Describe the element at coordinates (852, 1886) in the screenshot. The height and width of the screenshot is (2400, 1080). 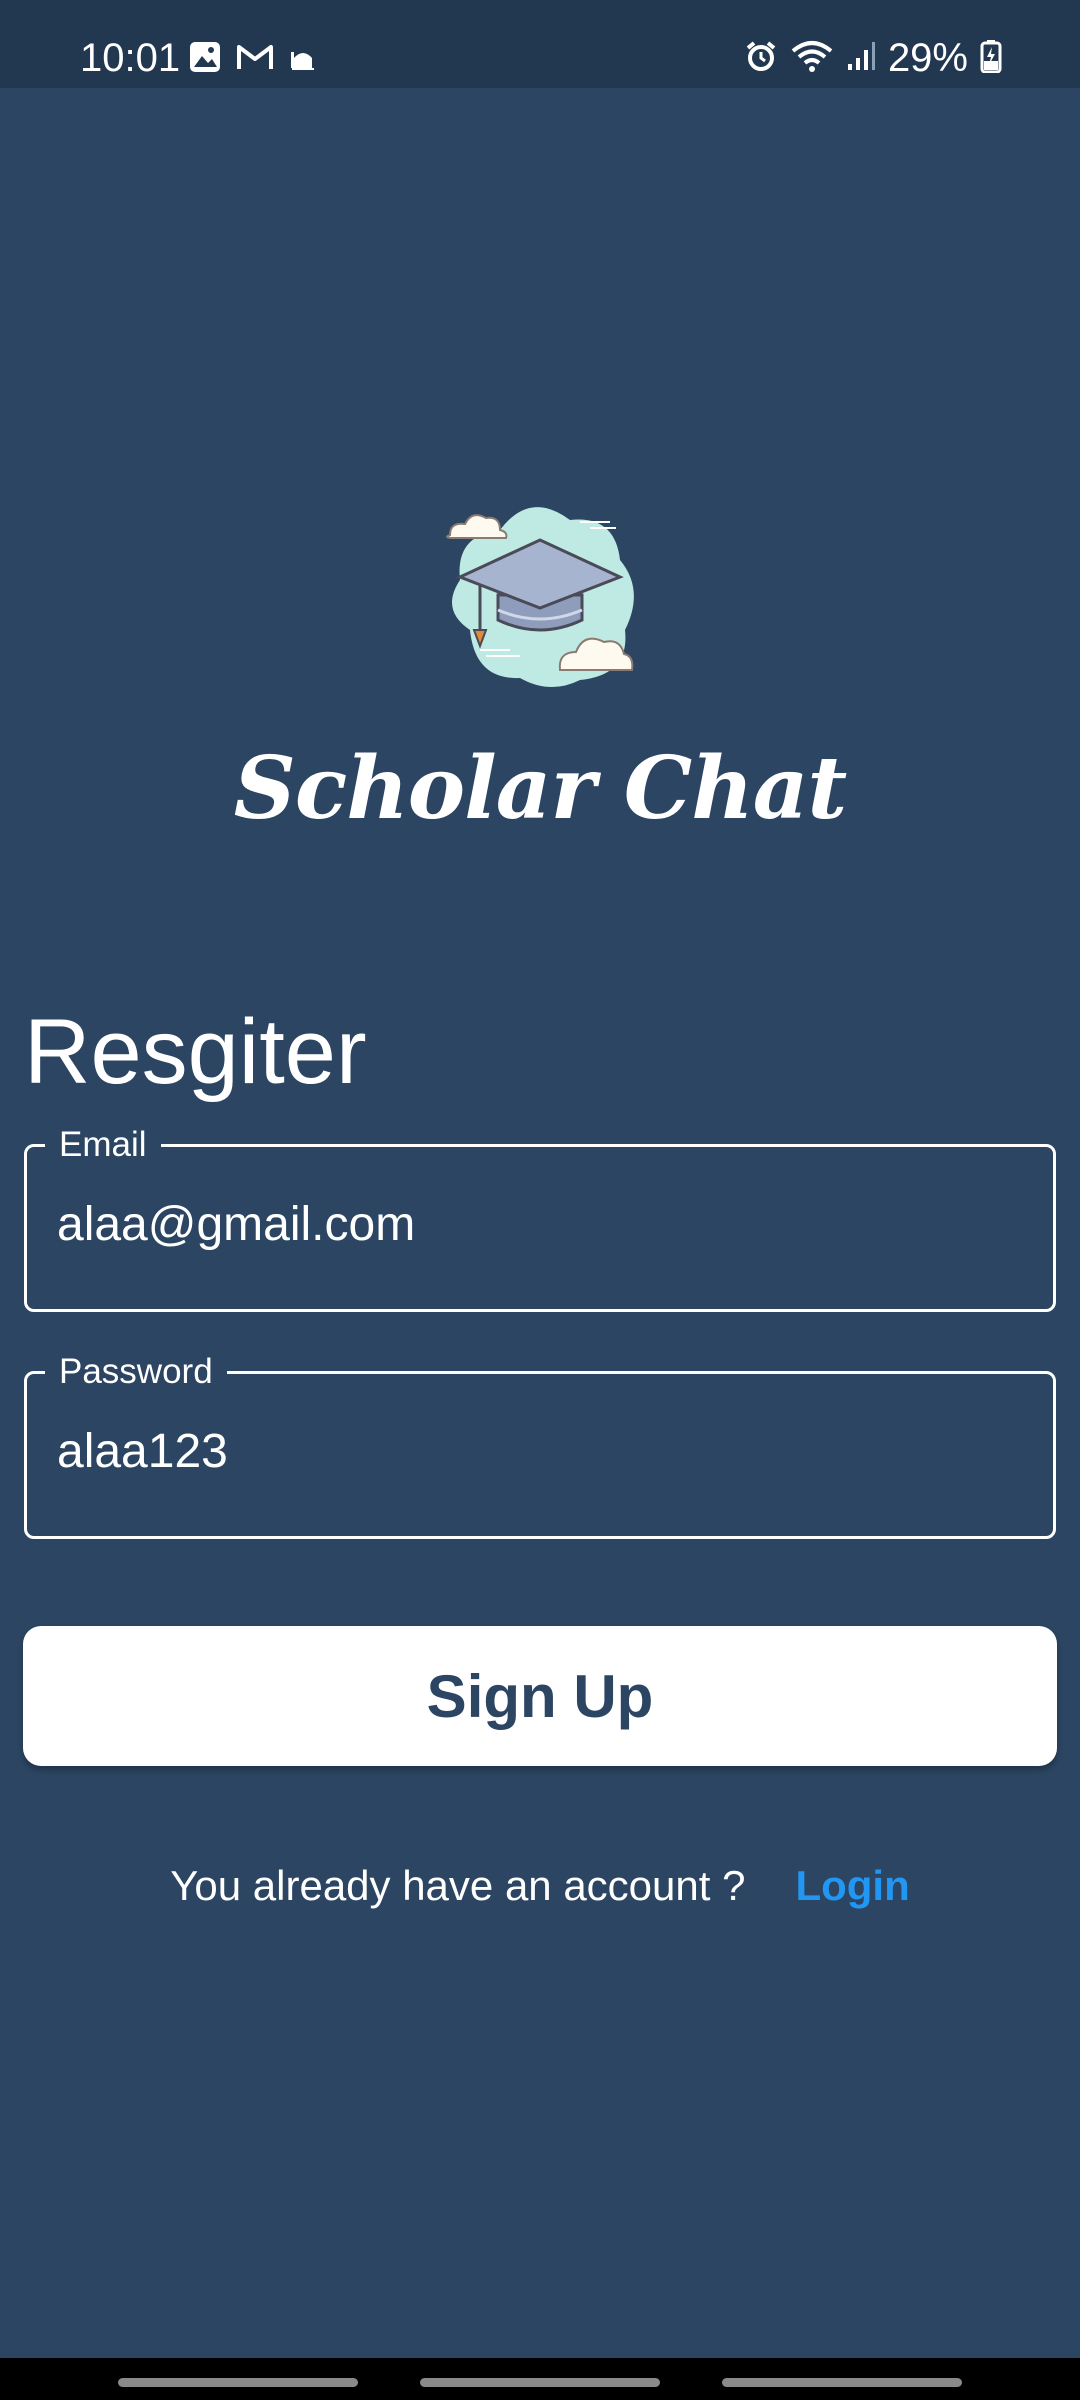
I see `login-link: Login` at that location.